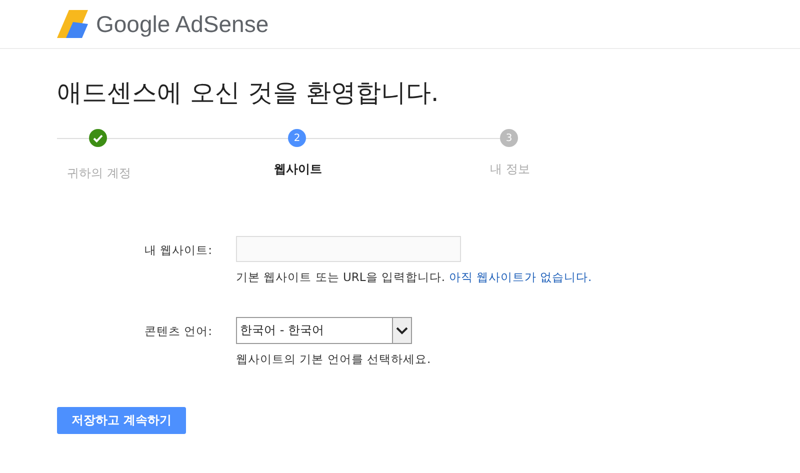 Image resolution: width=800 pixels, height=473 pixels. I want to click on step-label: 웹사이트, so click(298, 169).